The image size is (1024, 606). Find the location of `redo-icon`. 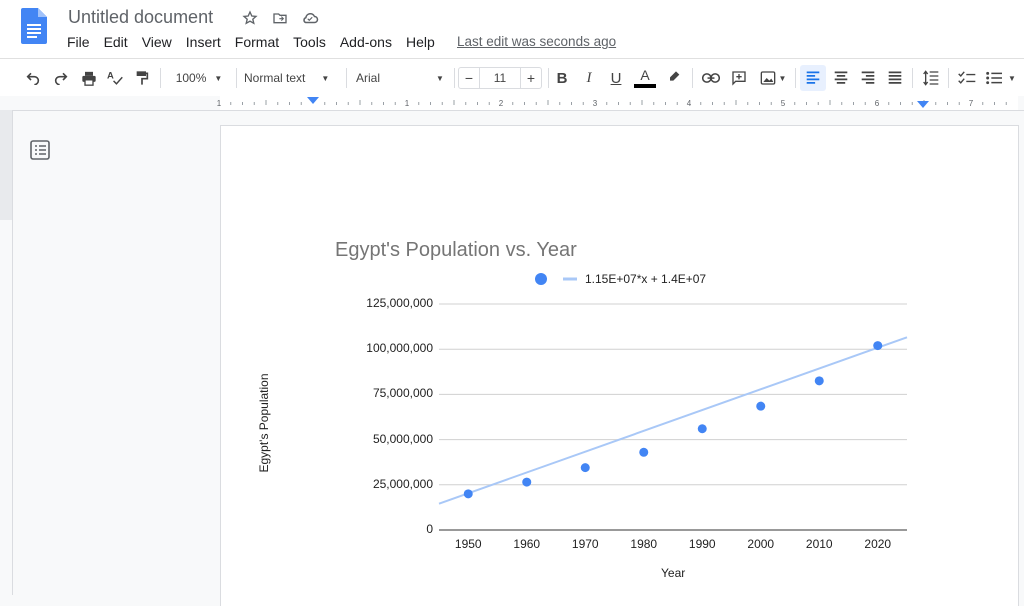

redo-icon is located at coordinates (61, 78).